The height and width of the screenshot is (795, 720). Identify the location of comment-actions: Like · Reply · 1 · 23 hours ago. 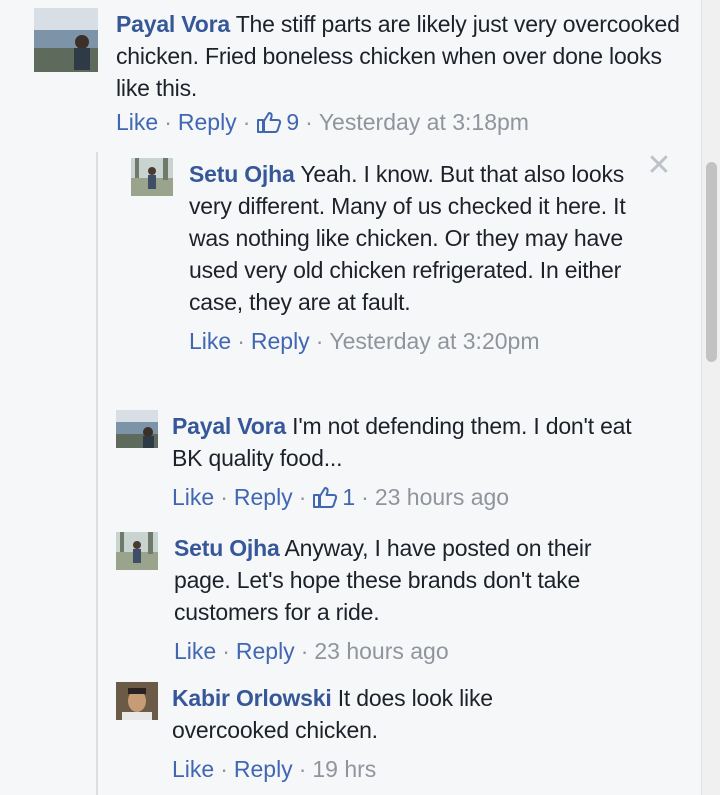
(412, 497).